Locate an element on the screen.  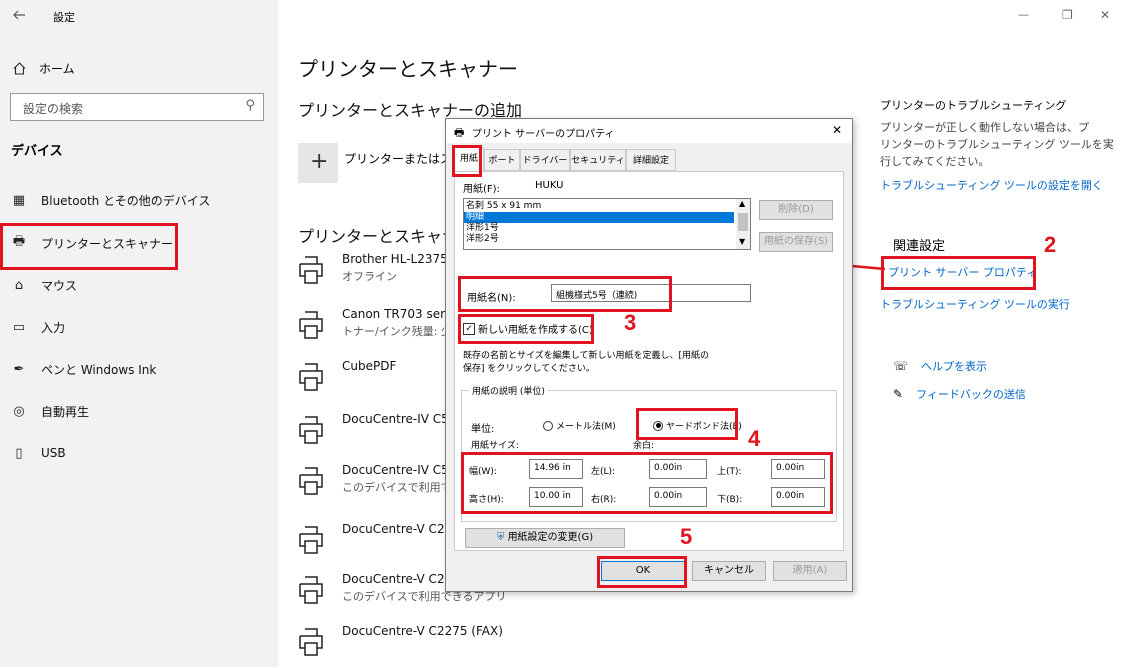
printer-name: CubePDF is located at coordinates (369, 366).